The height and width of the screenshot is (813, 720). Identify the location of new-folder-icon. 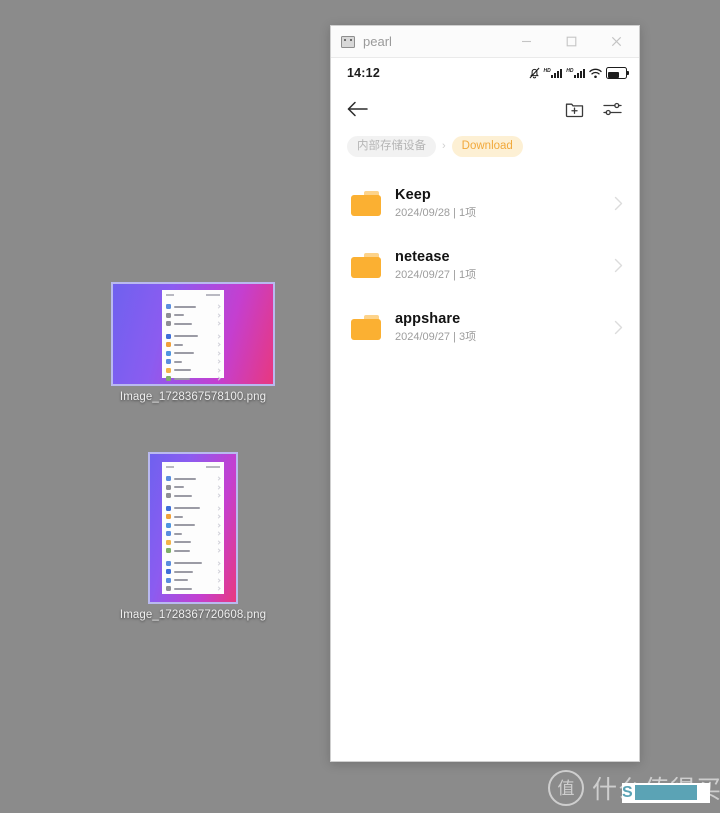
(574, 109).